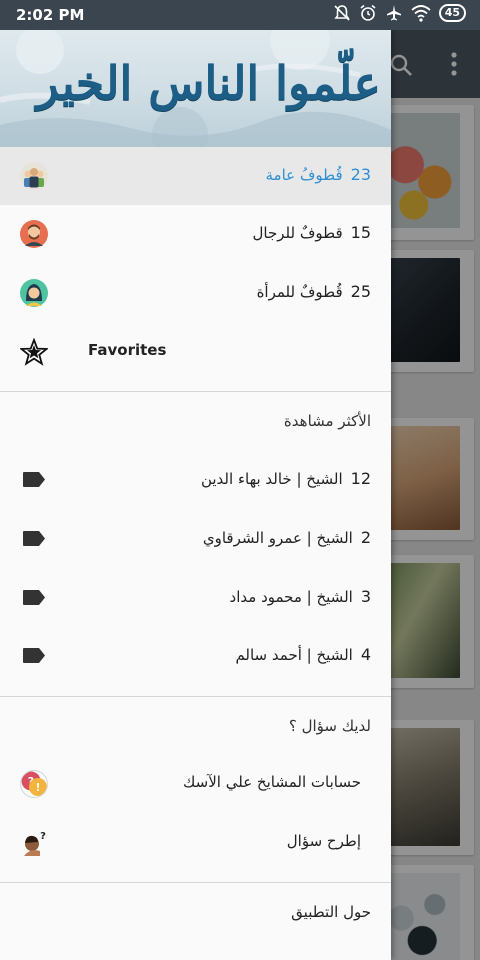 This screenshot has width=480, height=960. What do you see at coordinates (208, 83) in the screenshot?
I see `banner-title: علّموا الناس الخير` at bounding box center [208, 83].